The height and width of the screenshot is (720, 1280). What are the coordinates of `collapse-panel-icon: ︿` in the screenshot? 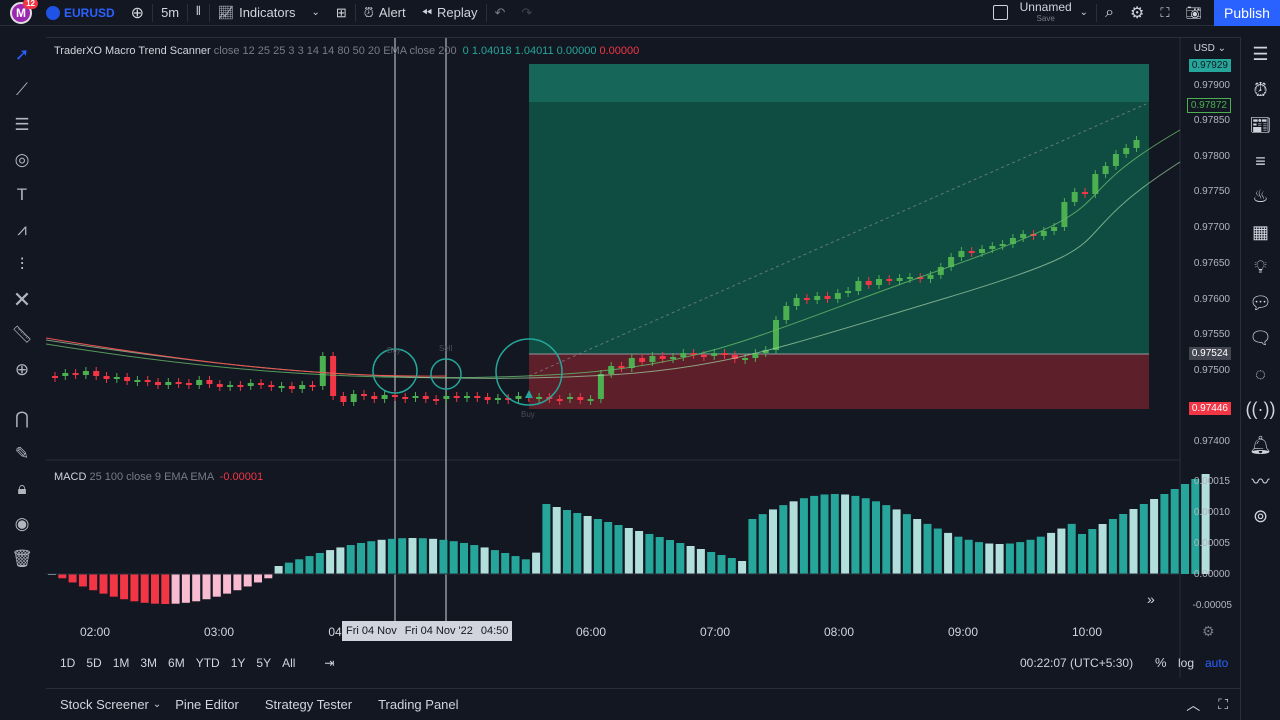 It's located at (1193, 705).